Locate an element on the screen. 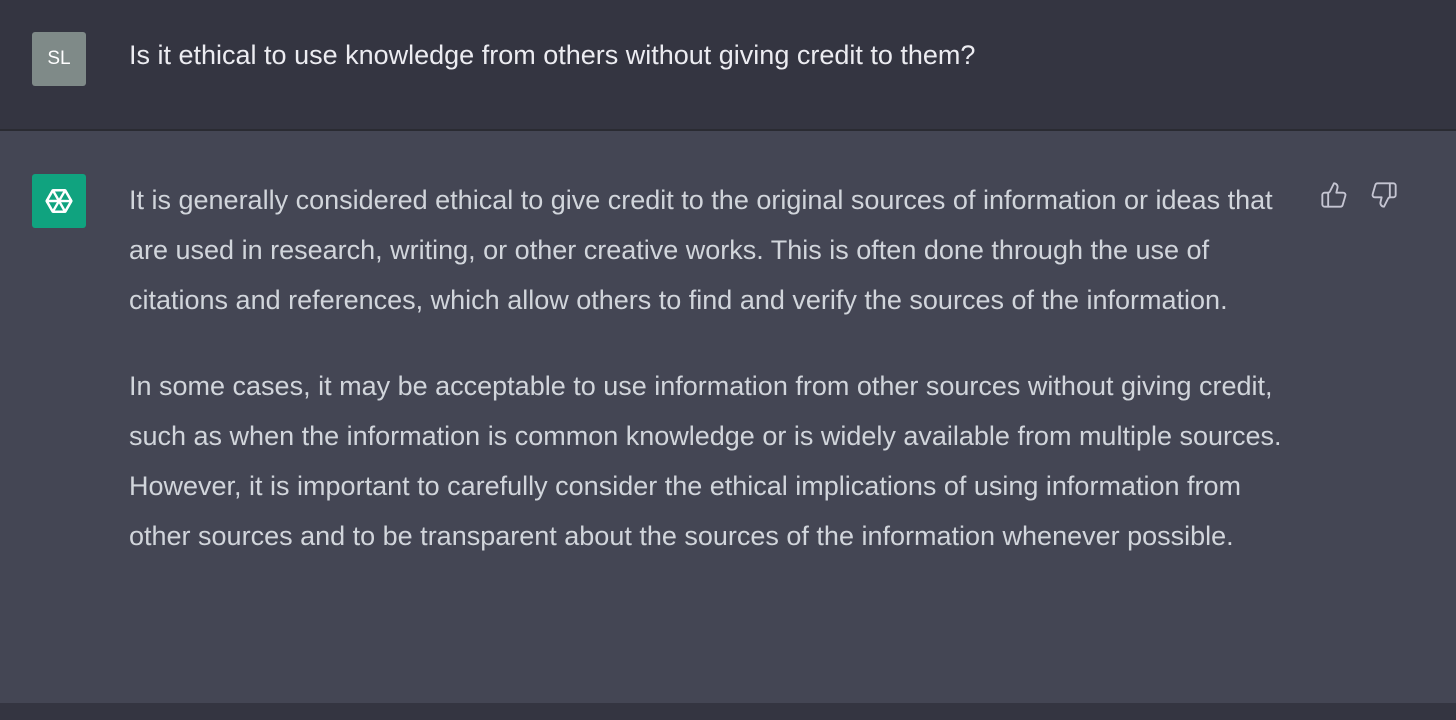  assistant-avatar is located at coordinates (59, 201).